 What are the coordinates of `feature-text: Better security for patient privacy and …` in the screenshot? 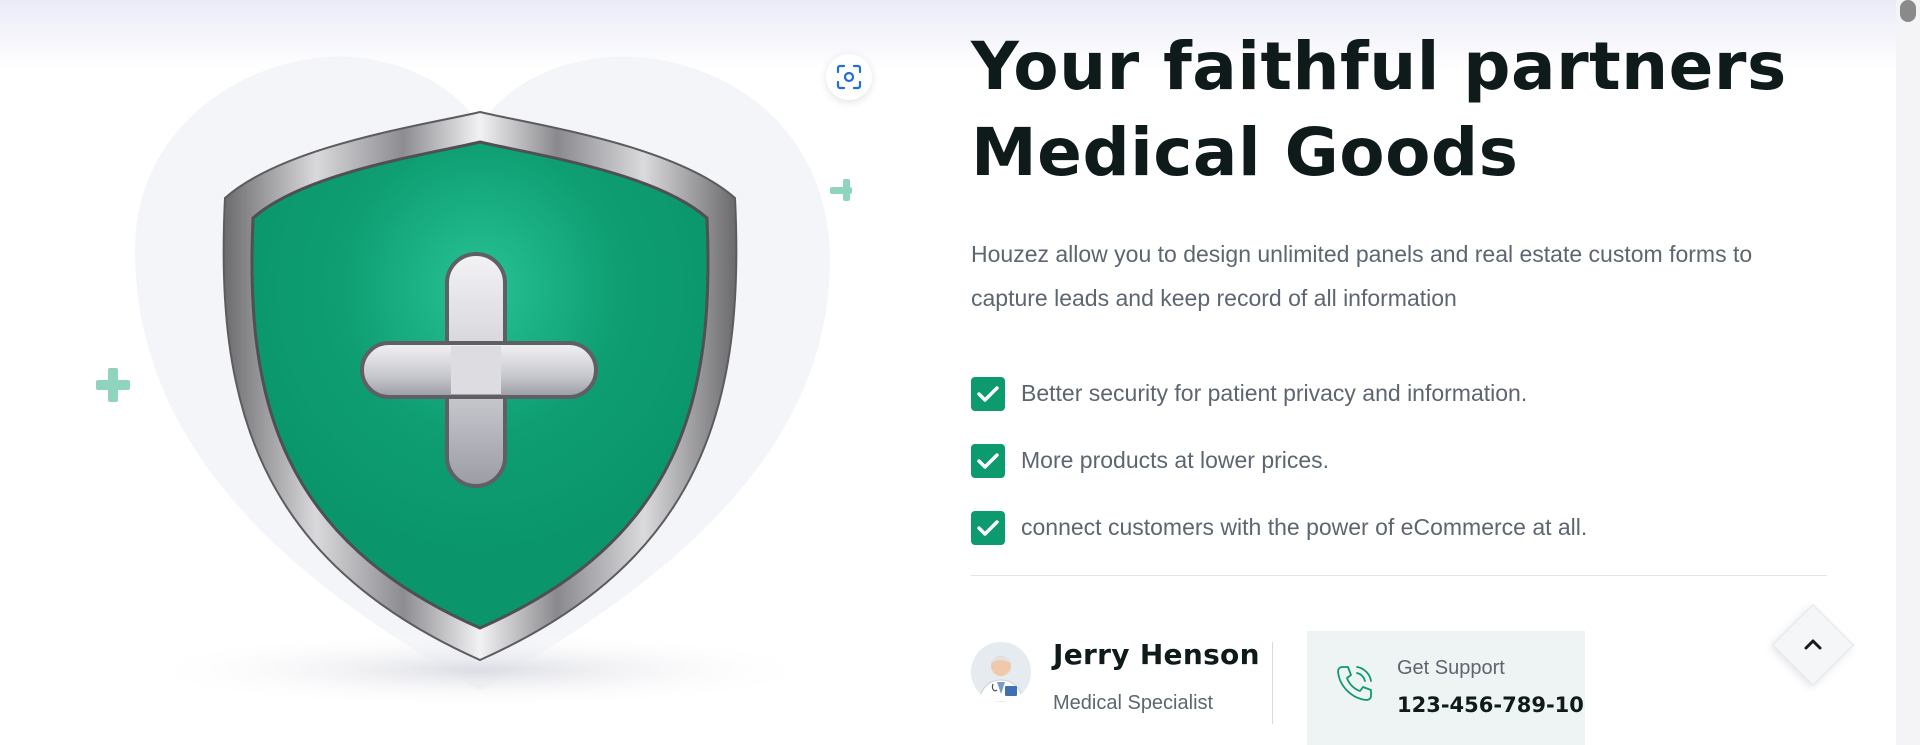 It's located at (1274, 393).